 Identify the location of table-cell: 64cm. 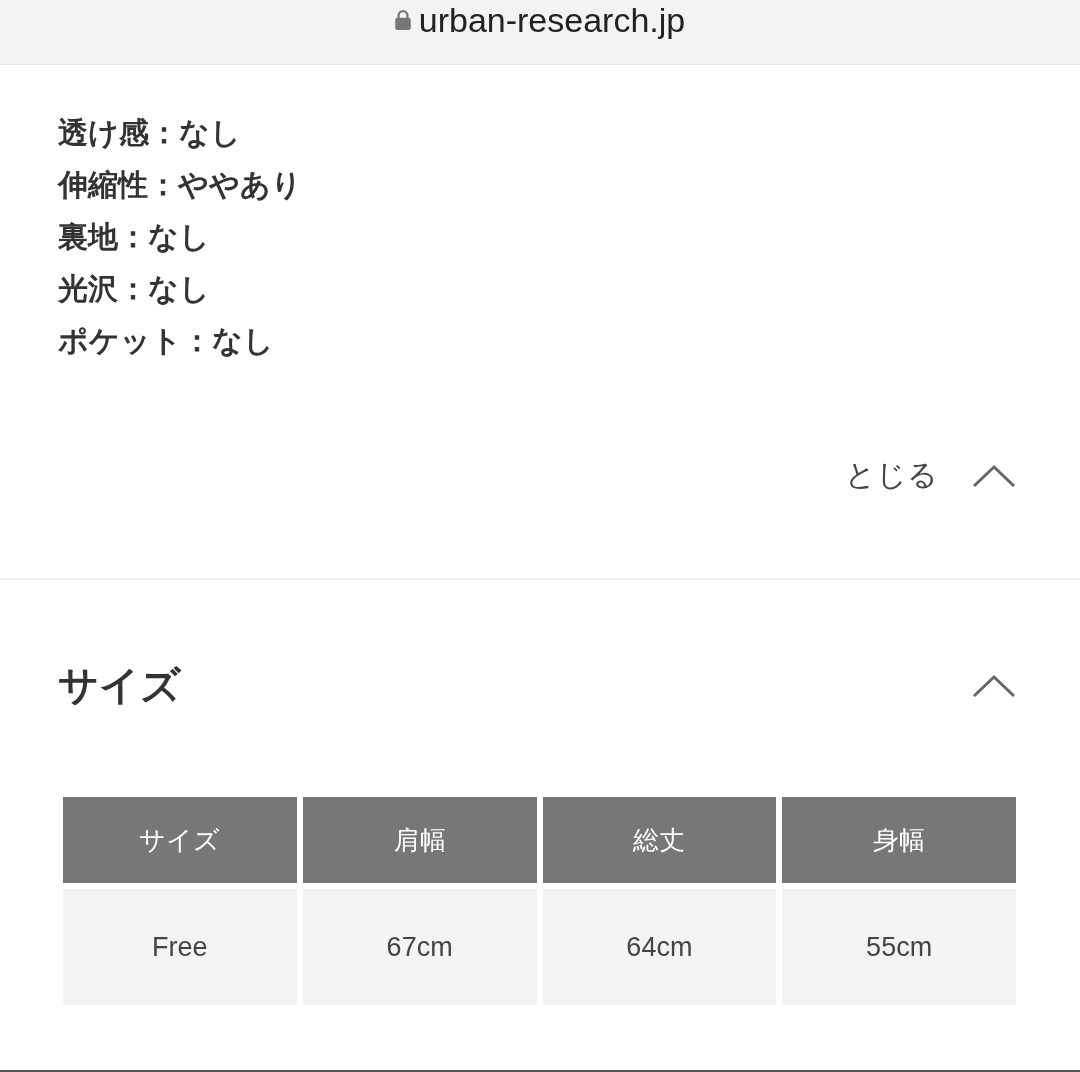
(659, 947).